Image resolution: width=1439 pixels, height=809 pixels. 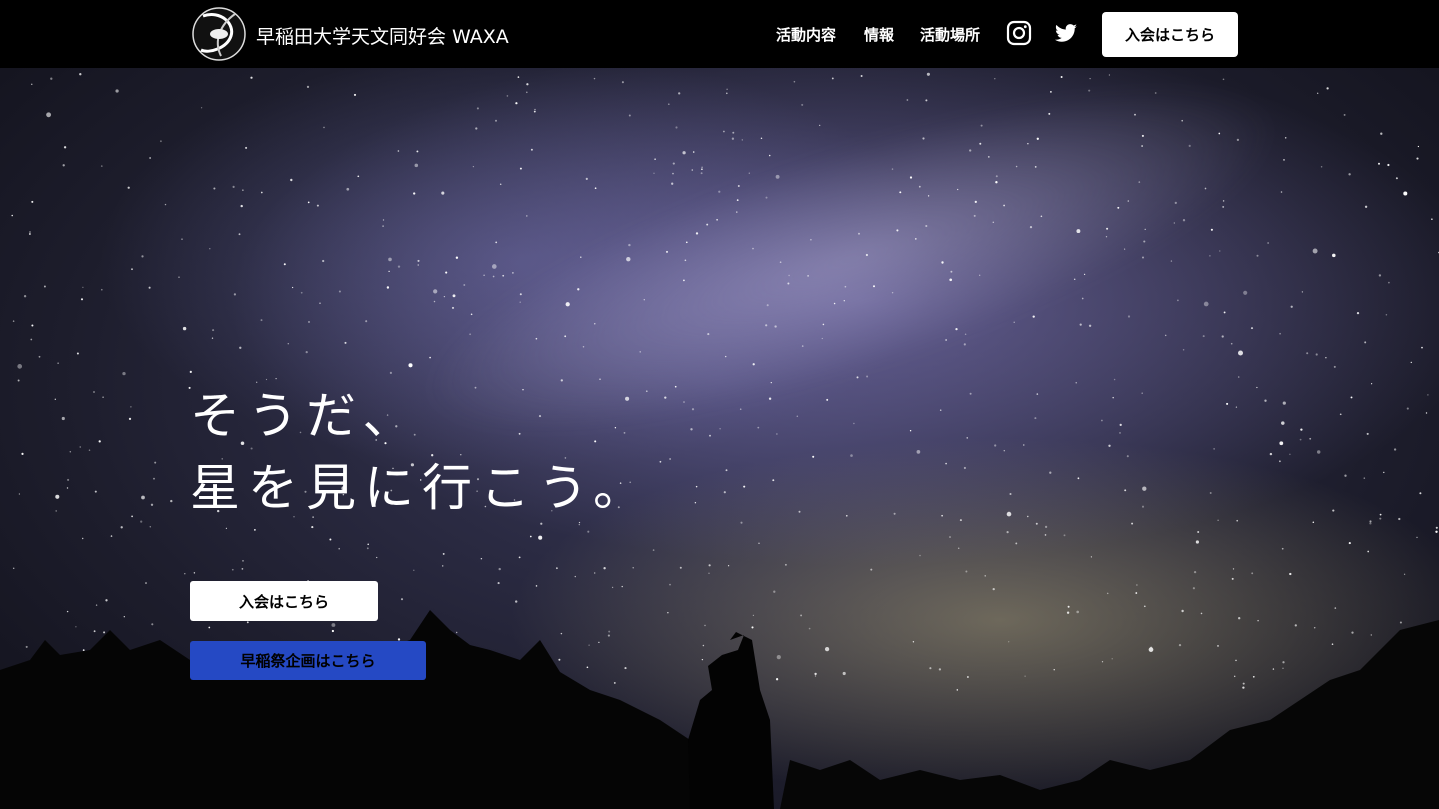 What do you see at coordinates (420, 488) in the screenshot?
I see `headline-line-2: 星を見に行こう。` at bounding box center [420, 488].